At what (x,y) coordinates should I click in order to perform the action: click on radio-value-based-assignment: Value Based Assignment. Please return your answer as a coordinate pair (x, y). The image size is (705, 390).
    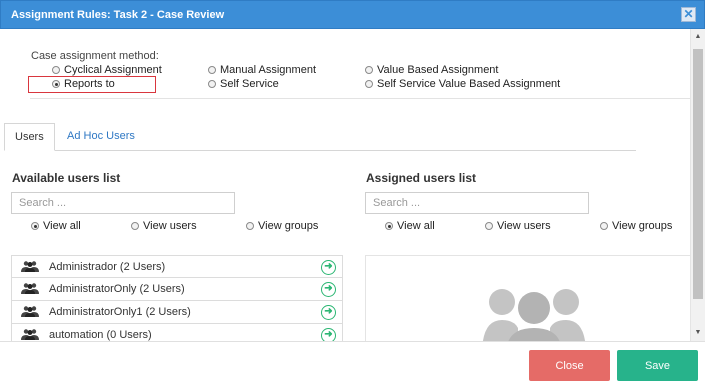
    Looking at the image, I should click on (431, 70).